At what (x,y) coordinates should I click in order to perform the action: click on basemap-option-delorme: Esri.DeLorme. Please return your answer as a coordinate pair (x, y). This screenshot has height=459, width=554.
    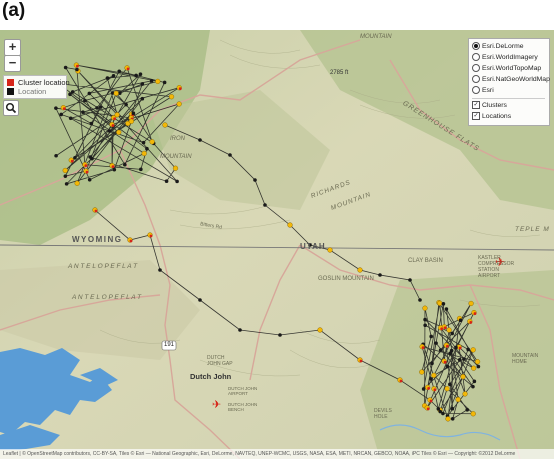
    Looking at the image, I should click on (498, 47).